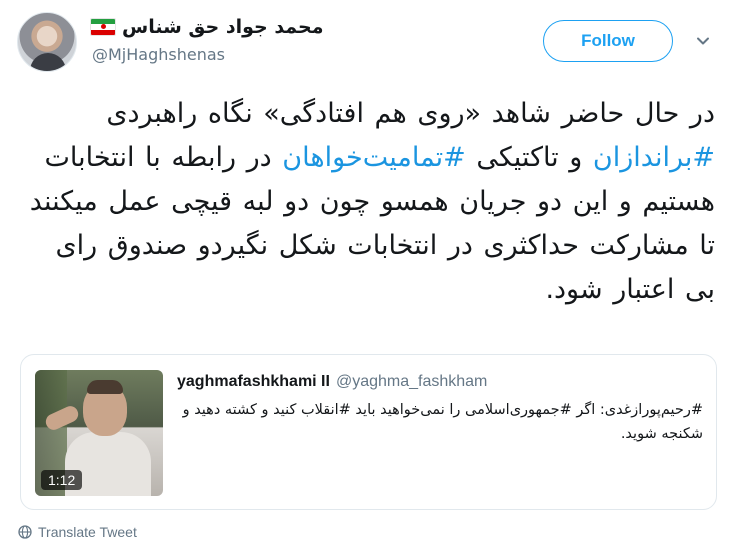 This screenshot has height=549, width=735. What do you see at coordinates (332, 382) in the screenshot?
I see `quoted-author: yaghmafashkhami II @yaghma_fashkham` at bounding box center [332, 382].